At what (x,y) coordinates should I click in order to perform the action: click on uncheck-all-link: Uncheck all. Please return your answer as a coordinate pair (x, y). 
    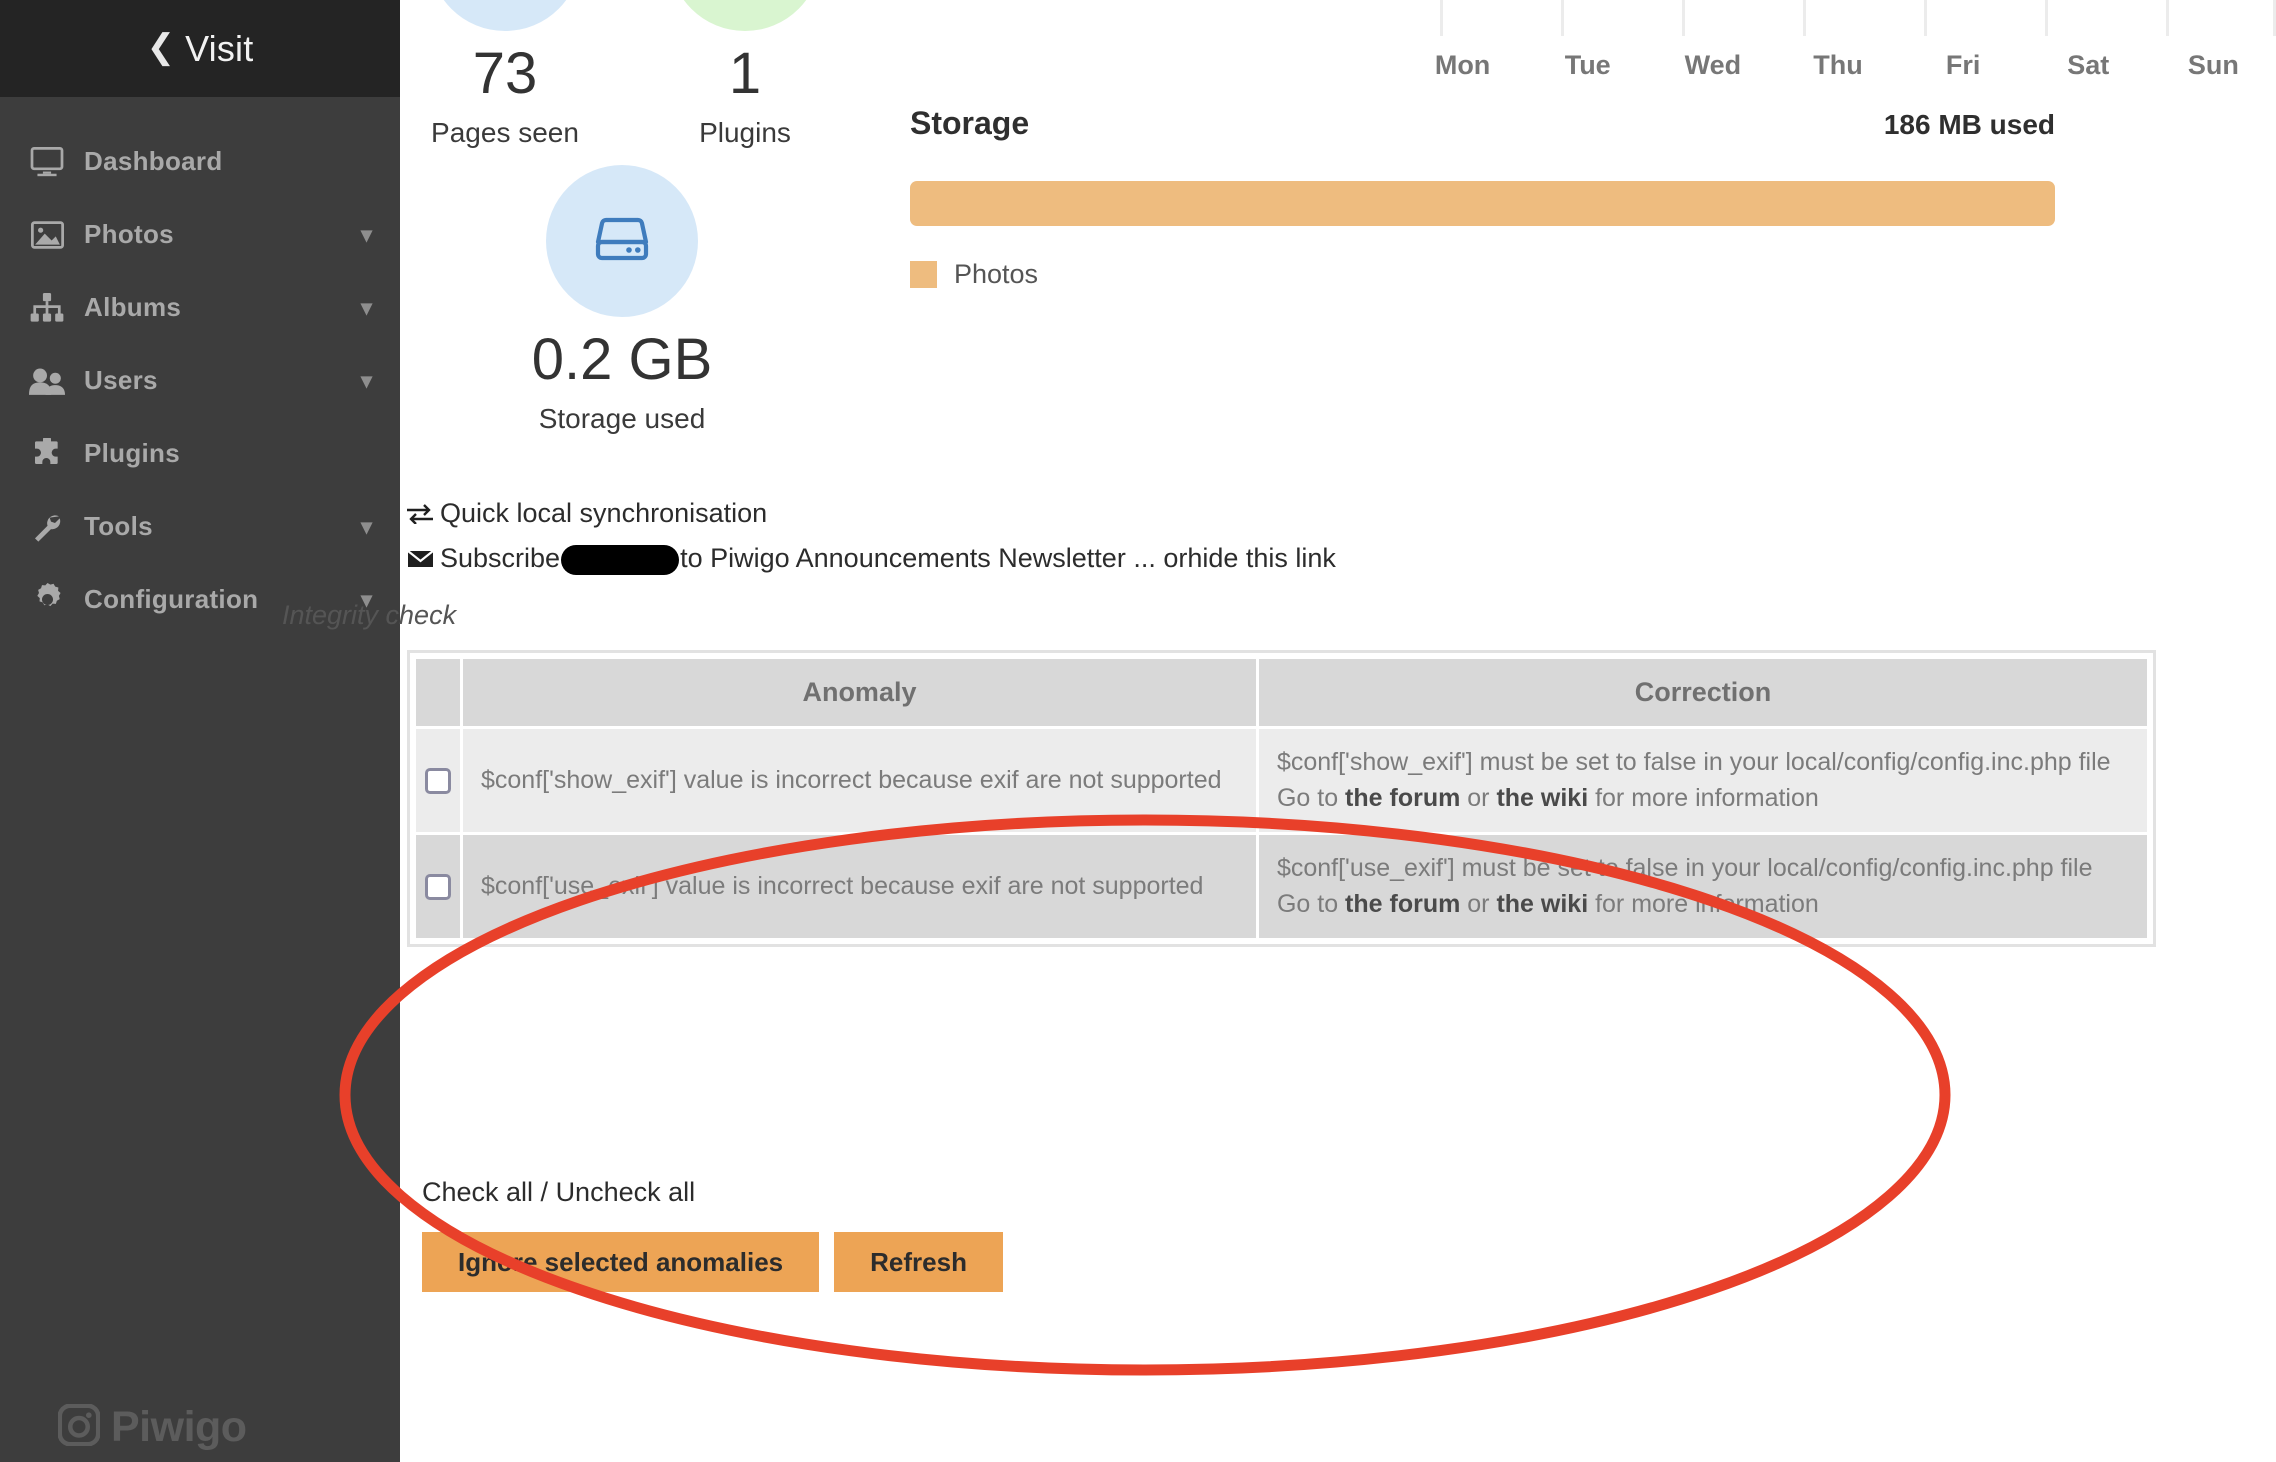
    Looking at the image, I should click on (626, 1192).